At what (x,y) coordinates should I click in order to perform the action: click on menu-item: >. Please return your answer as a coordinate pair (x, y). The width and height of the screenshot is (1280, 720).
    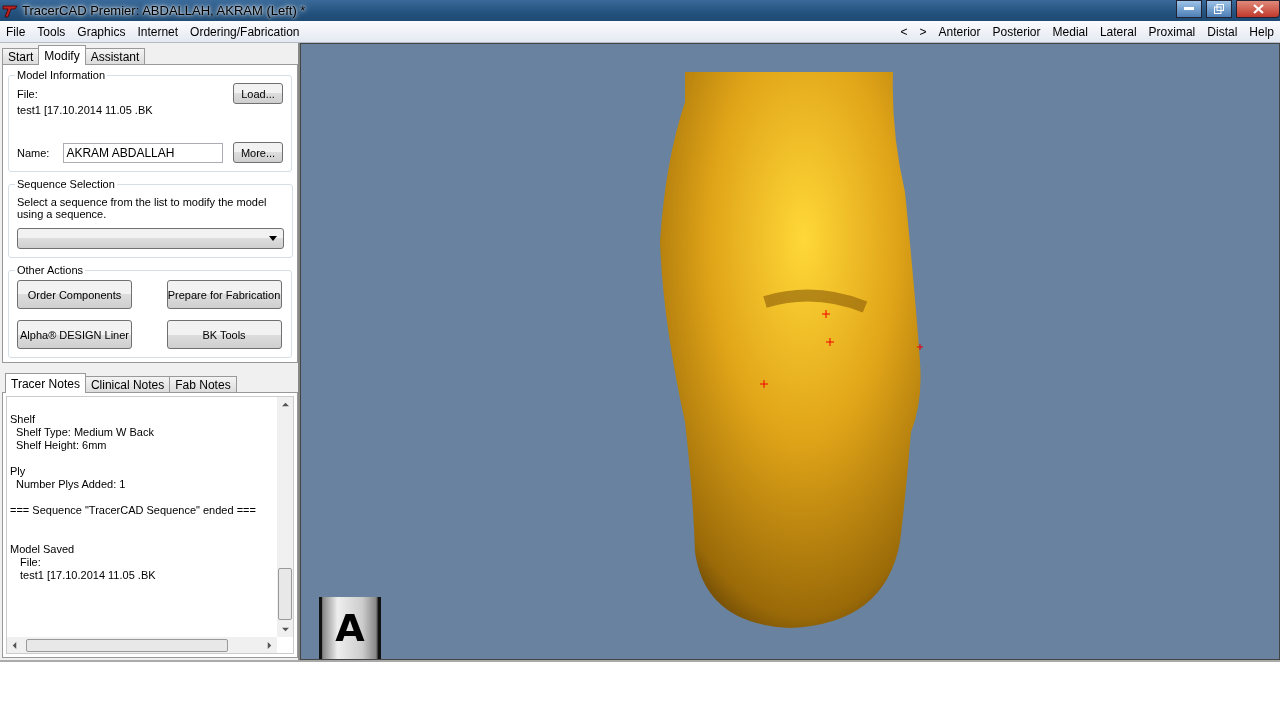
    Looking at the image, I should click on (923, 31).